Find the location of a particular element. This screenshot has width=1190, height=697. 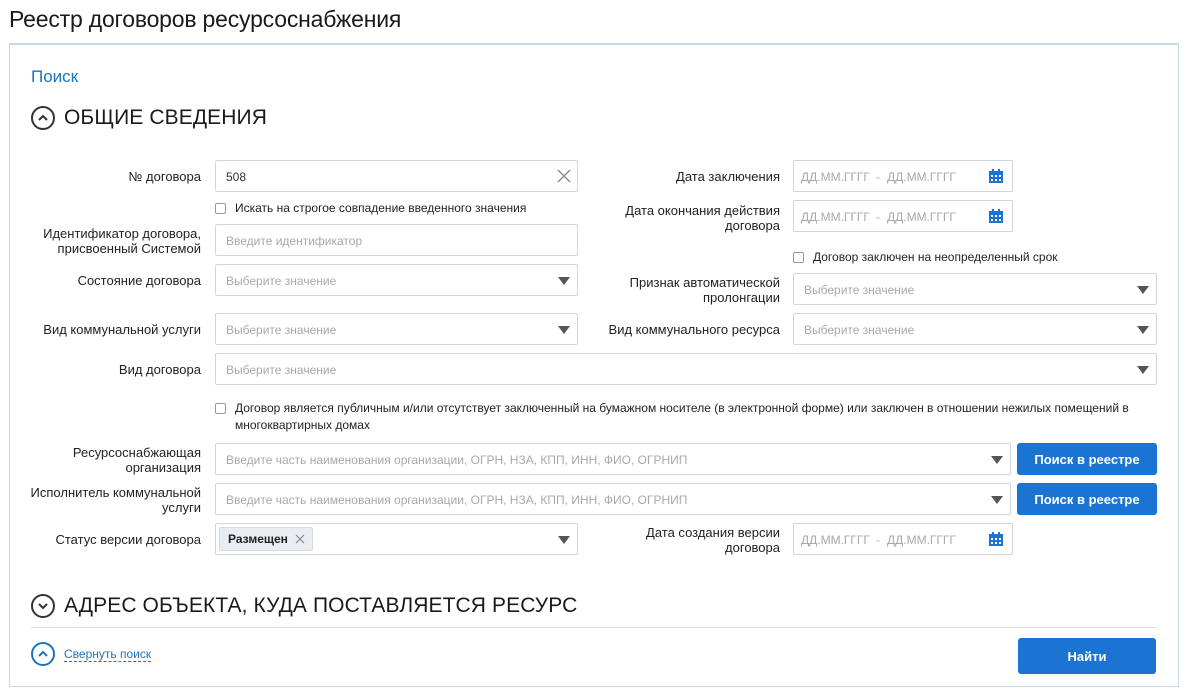

resource-type-select: Выберите значение is located at coordinates (975, 329).